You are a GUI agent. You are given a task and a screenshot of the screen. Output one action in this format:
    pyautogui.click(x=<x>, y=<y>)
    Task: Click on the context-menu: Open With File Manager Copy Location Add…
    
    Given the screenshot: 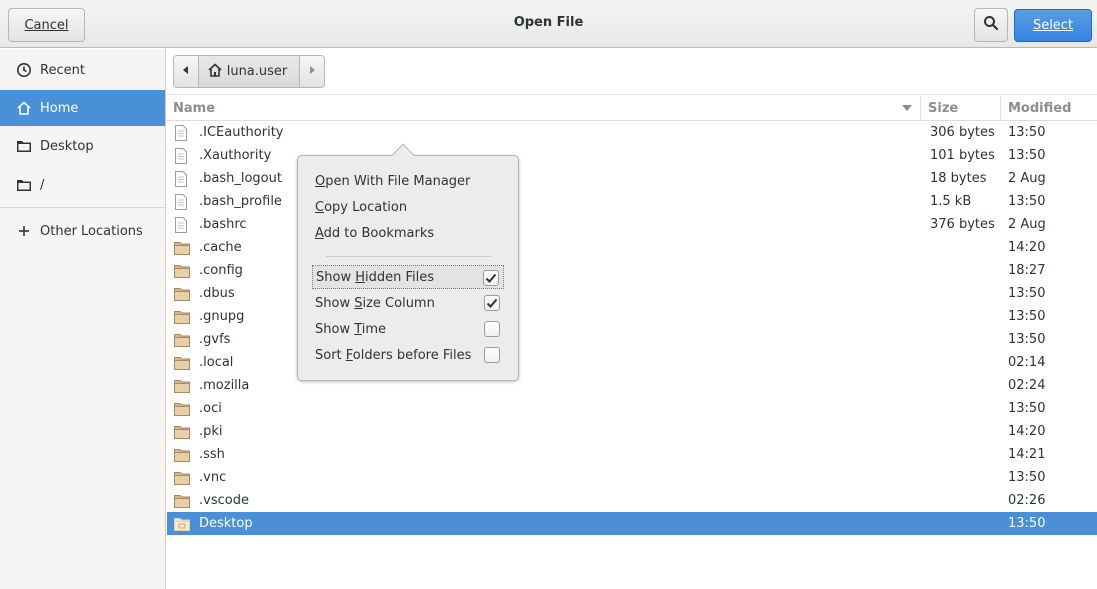 What is the action you would take?
    pyautogui.click(x=408, y=262)
    